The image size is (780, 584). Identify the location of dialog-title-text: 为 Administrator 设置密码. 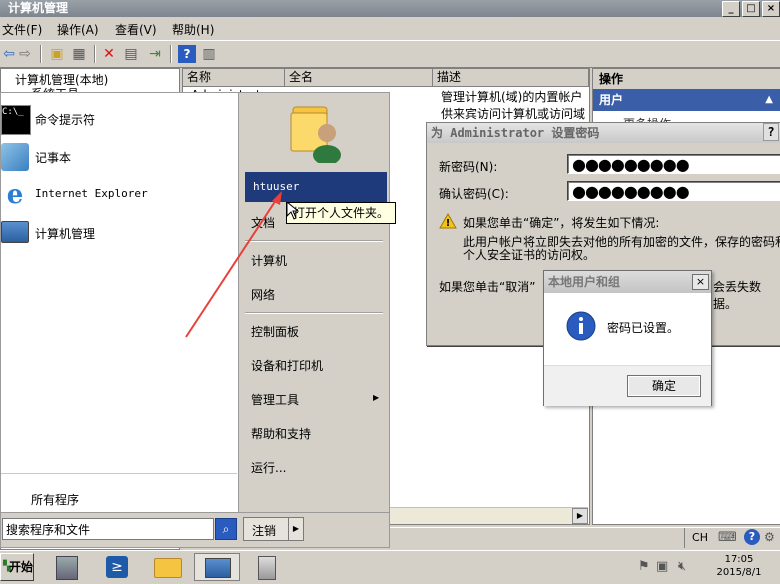
(515, 133).